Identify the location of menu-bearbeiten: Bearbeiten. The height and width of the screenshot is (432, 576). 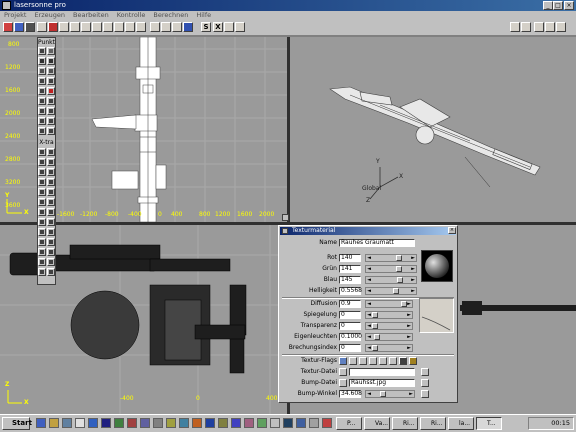
(91, 15).